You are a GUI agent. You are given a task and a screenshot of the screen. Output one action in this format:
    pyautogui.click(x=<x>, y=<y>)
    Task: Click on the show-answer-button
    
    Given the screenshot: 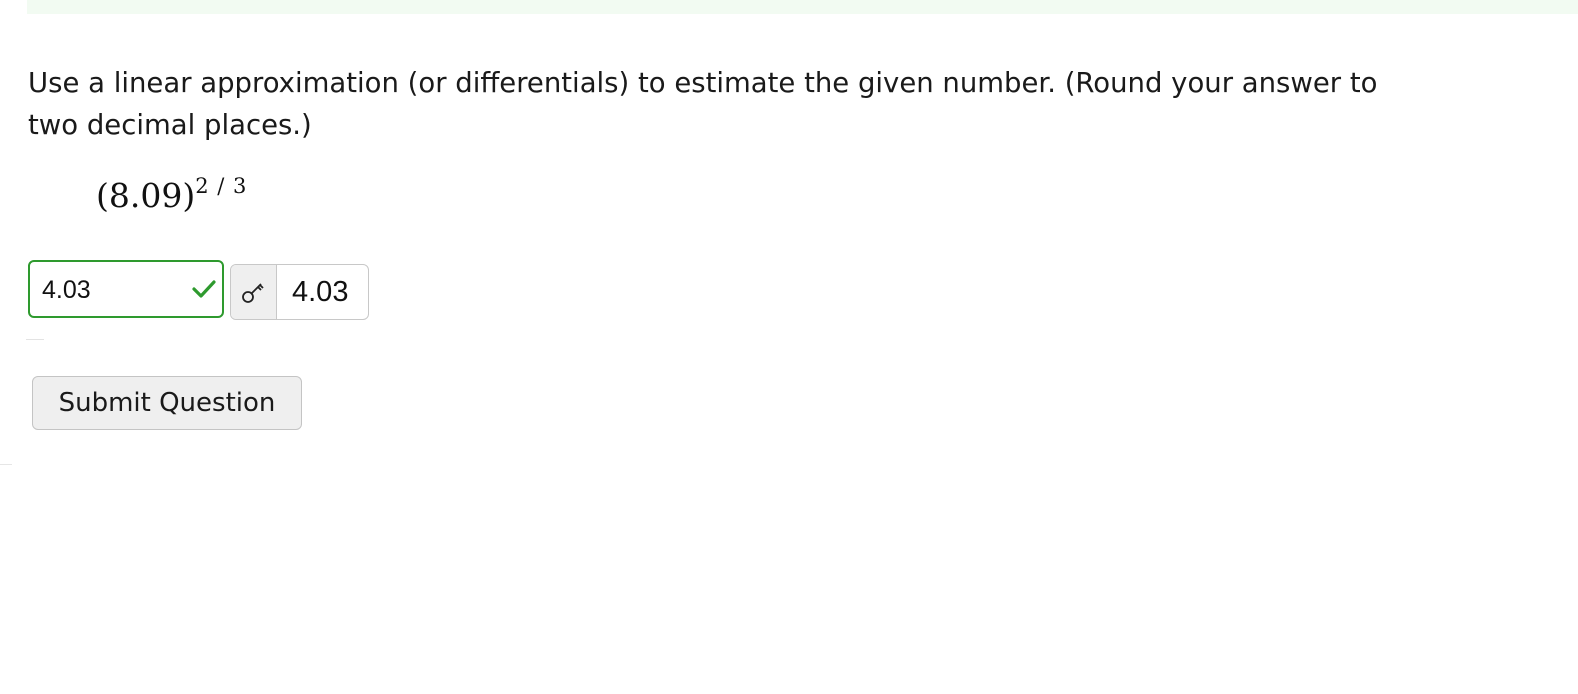 What is the action you would take?
    pyautogui.click(x=254, y=292)
    